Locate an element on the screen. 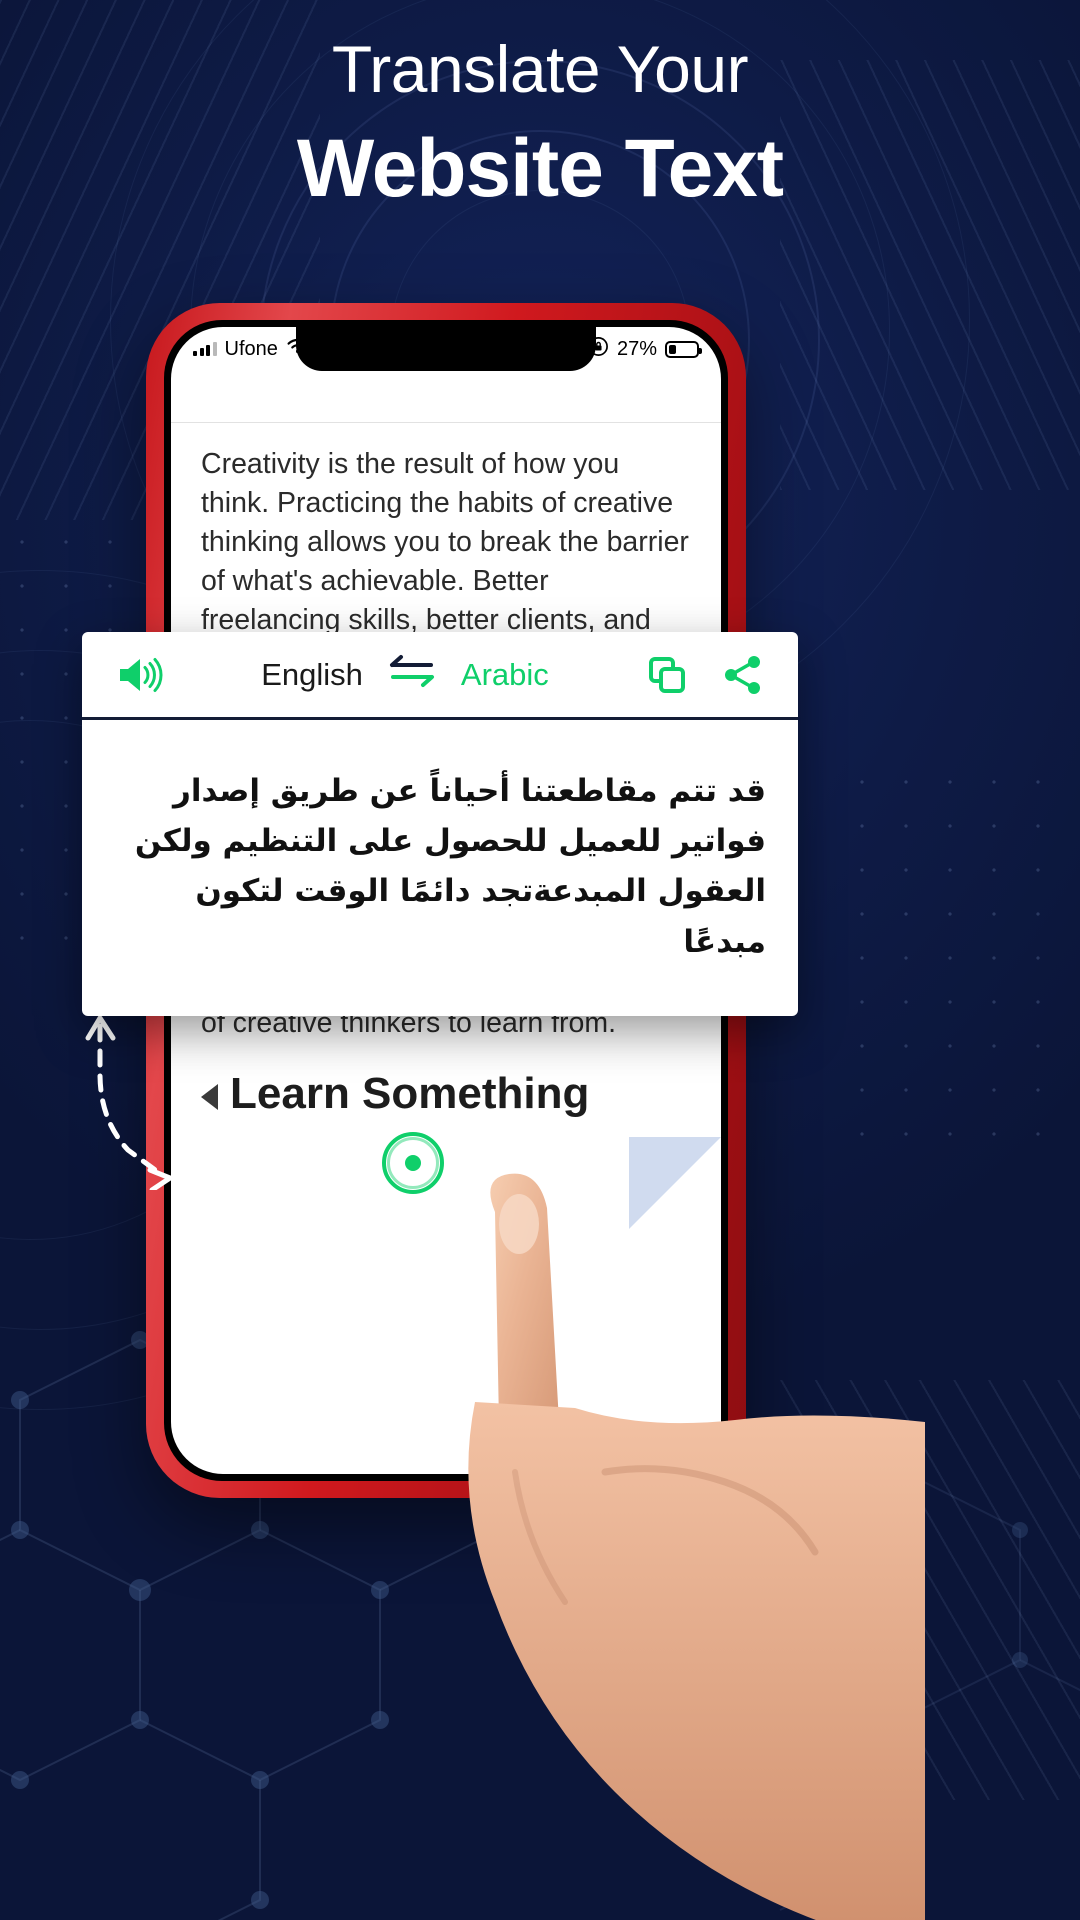  page-title: Translate Your Website Text is located at coordinates (540, 125).